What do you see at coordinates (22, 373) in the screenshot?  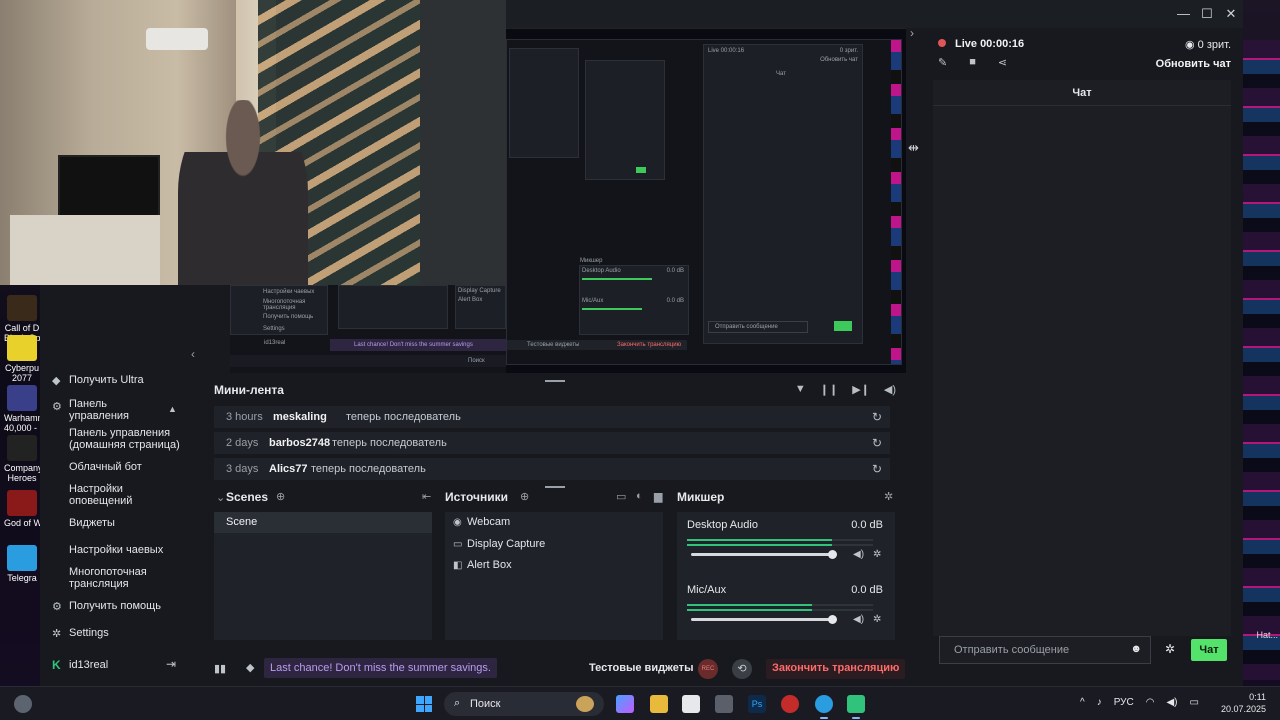 I see `desktop-shortcut-label: Cyberpu 2077` at bounding box center [22, 373].